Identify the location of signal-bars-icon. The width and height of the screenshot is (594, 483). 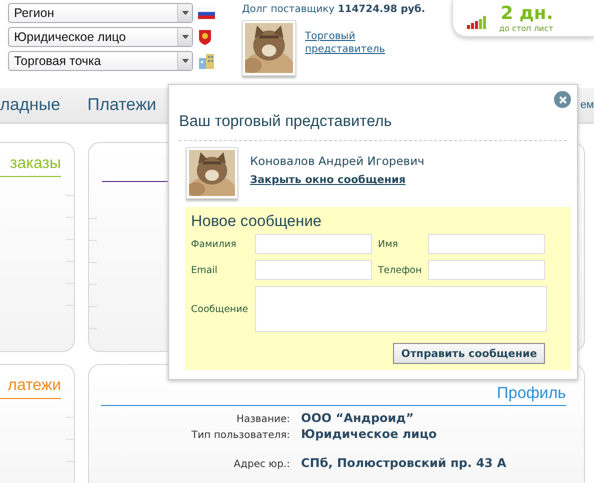
(477, 22).